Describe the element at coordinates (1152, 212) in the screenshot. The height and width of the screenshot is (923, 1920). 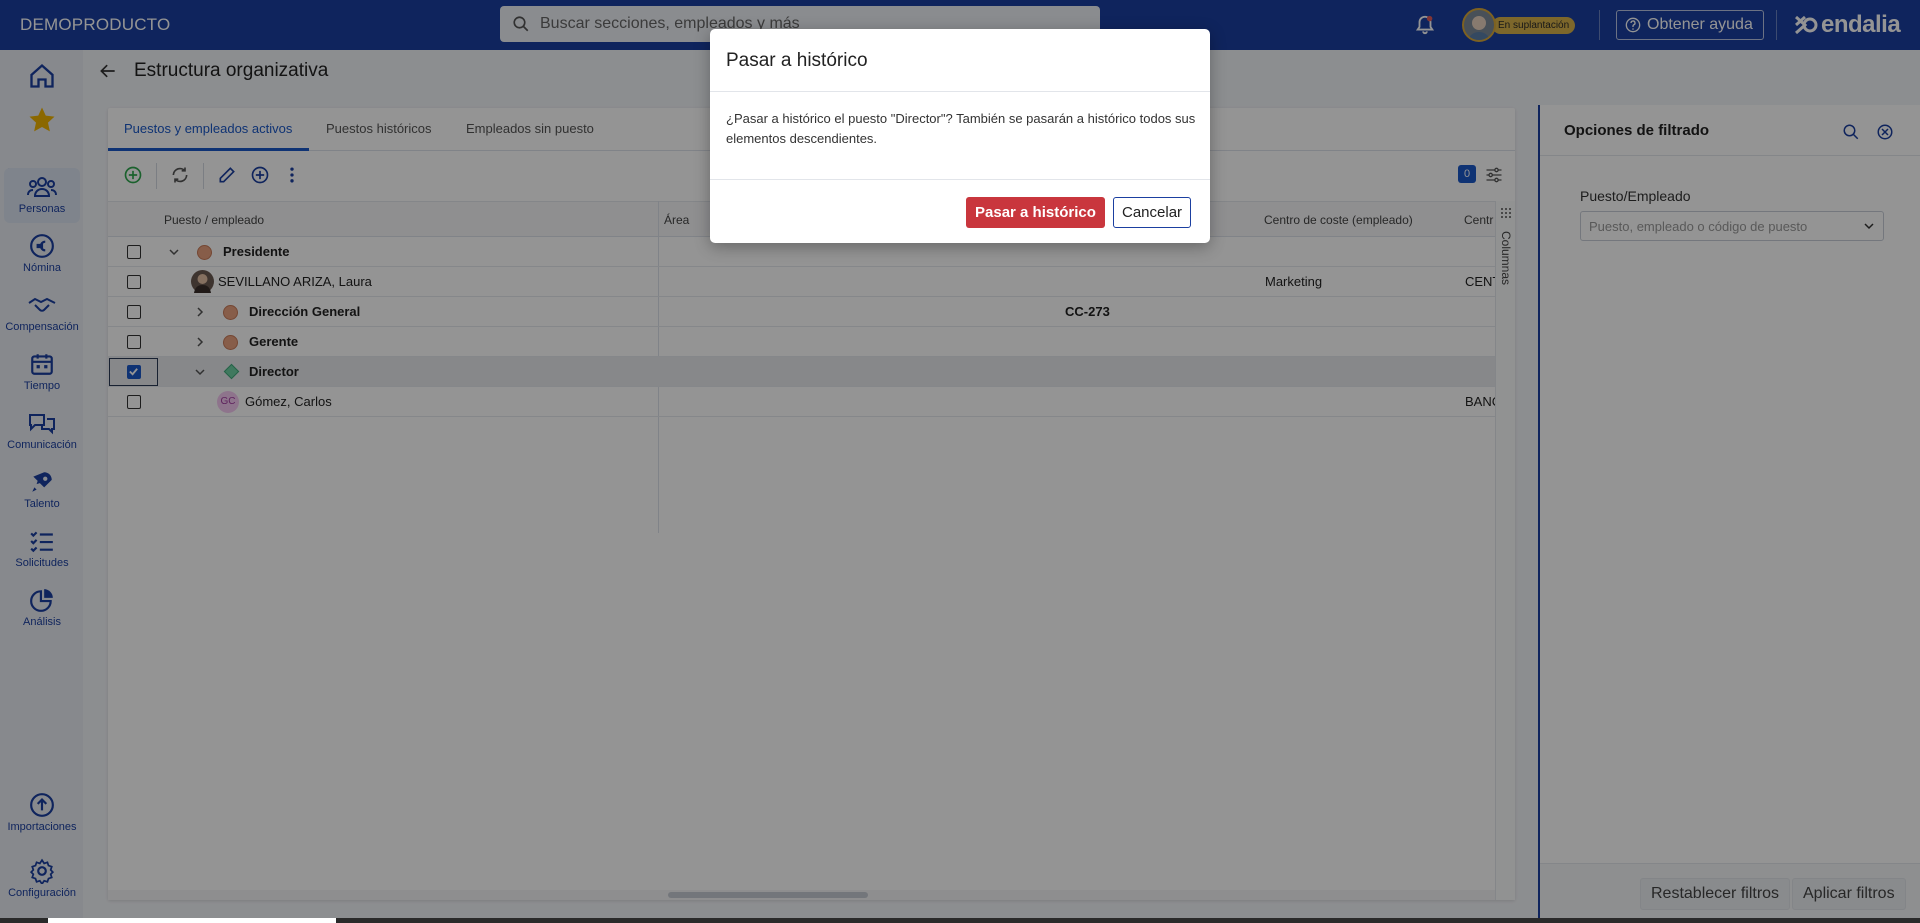
I see `cancel-button: Cancelar` at that location.